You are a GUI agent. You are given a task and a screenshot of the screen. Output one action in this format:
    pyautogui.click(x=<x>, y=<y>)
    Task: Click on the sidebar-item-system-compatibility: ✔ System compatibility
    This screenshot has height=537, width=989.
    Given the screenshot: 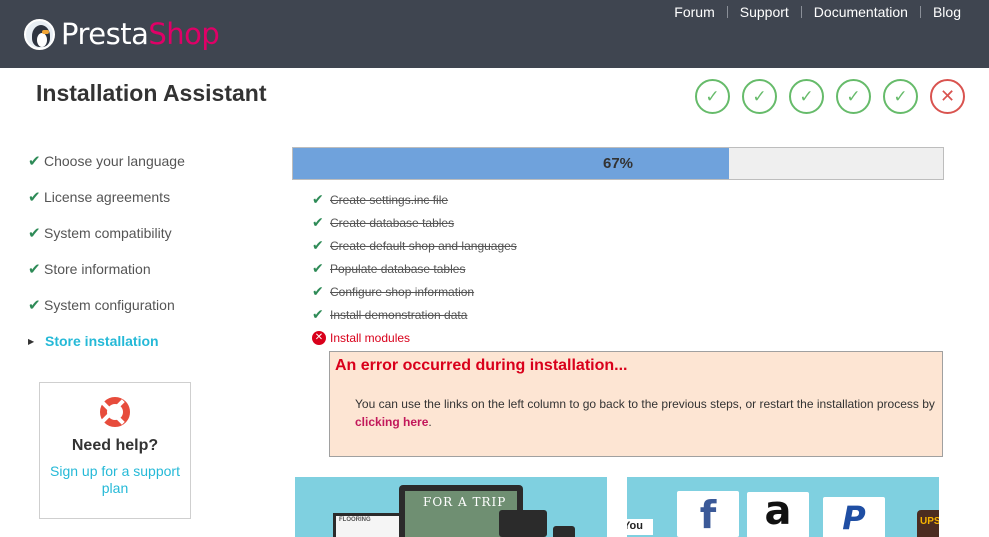 What is the action you would take?
    pyautogui.click(x=148, y=233)
    